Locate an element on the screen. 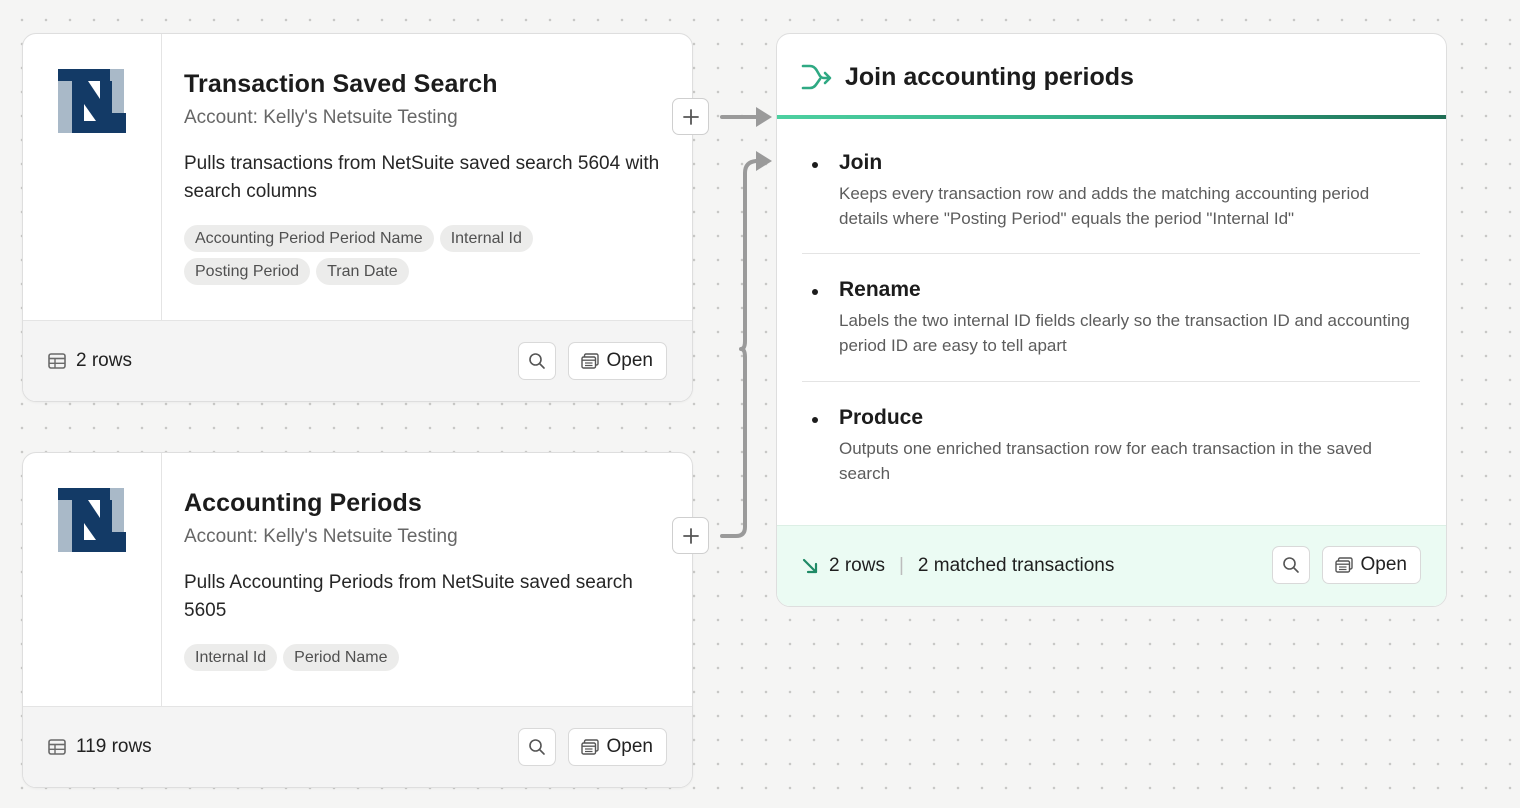  source-footer: 119 rows Open is located at coordinates (357, 746).